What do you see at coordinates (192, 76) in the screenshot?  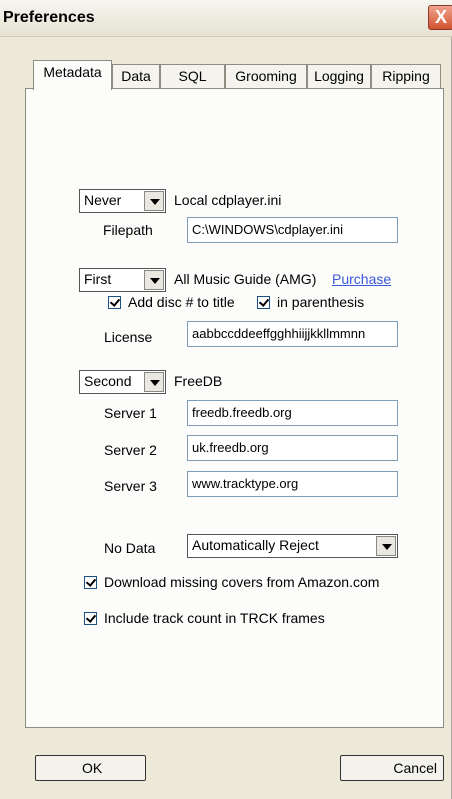 I see `tab-sql: SQL` at bounding box center [192, 76].